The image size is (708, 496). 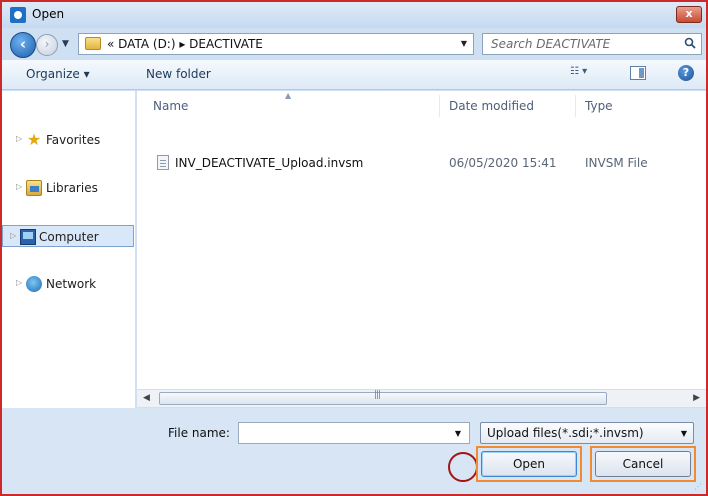 I want to click on close-button: x, so click(x=689, y=14).